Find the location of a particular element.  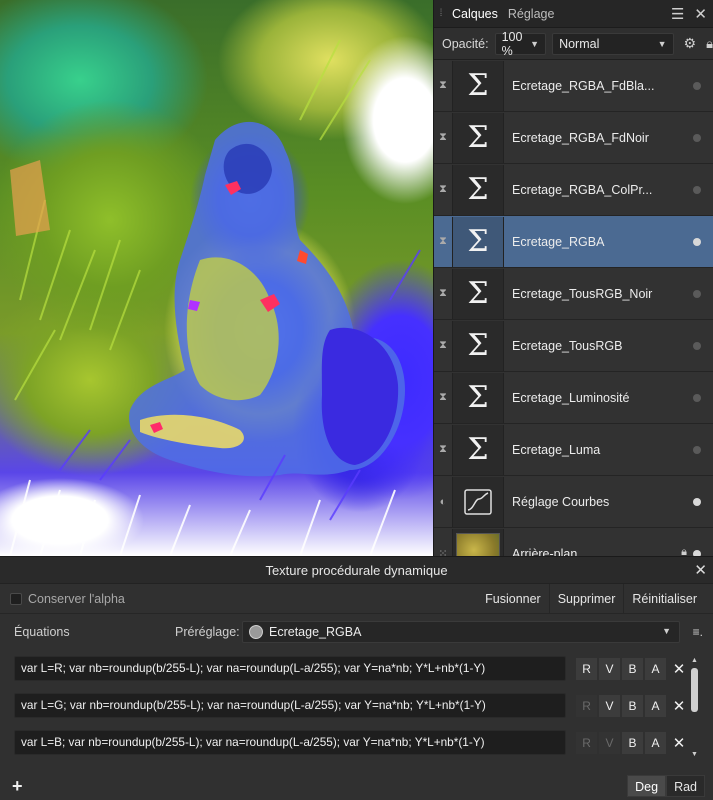

lock-icon: 🔒︎ is located at coordinates (709, 44).